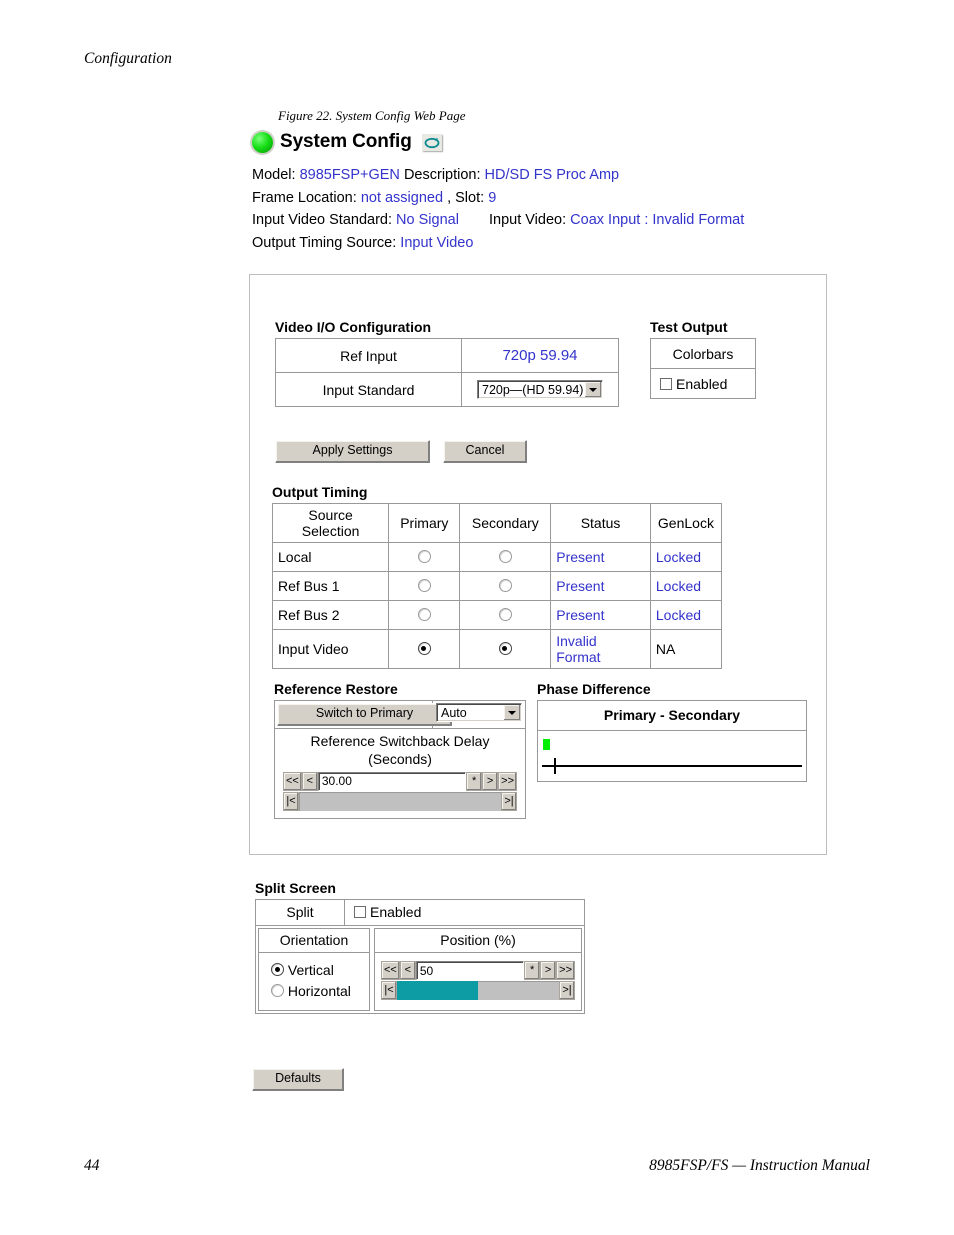 The height and width of the screenshot is (1235, 954). Describe the element at coordinates (372, 115) in the screenshot. I see `figure-caption: Figure 22. System Config Web Page` at that location.